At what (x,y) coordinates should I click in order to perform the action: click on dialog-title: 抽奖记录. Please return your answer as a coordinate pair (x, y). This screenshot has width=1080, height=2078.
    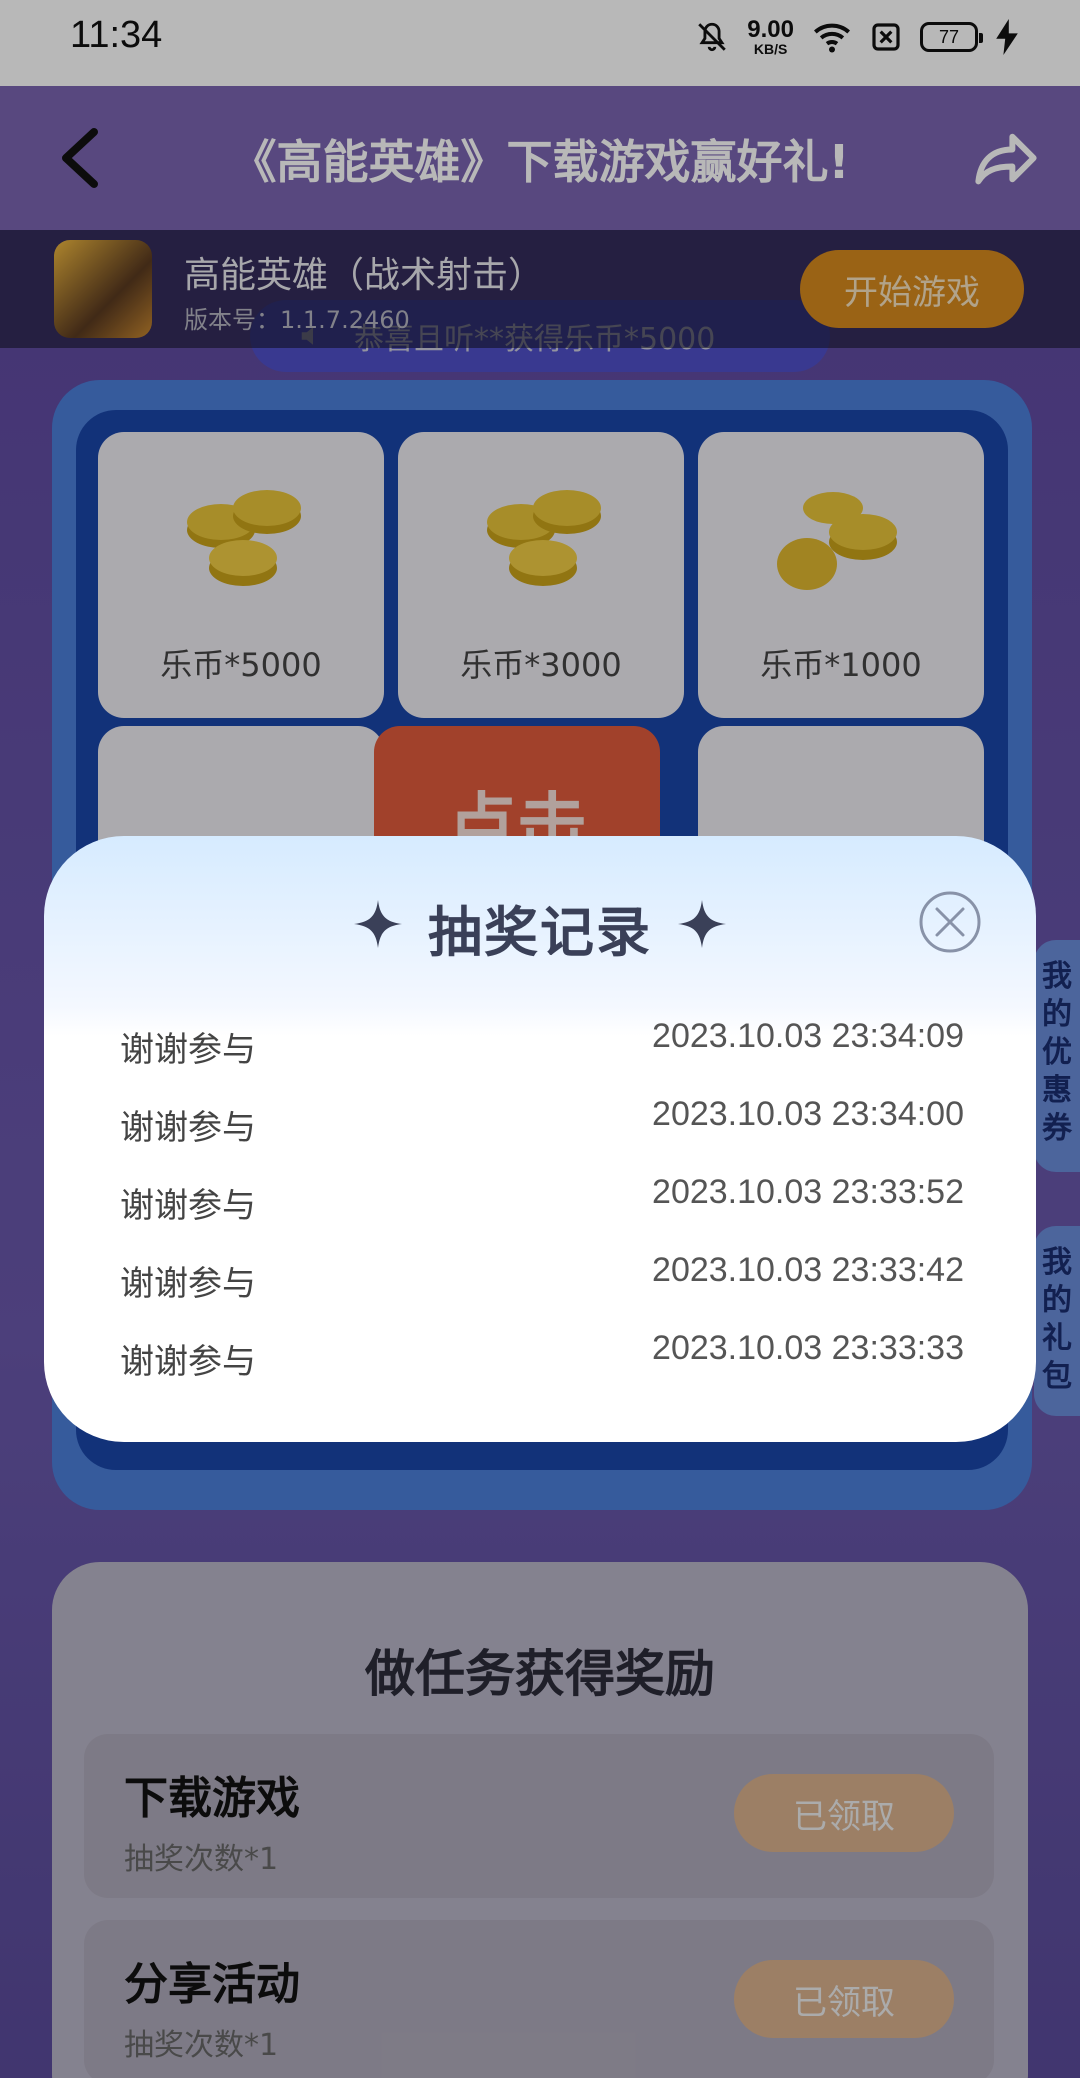
    Looking at the image, I should click on (540, 932).